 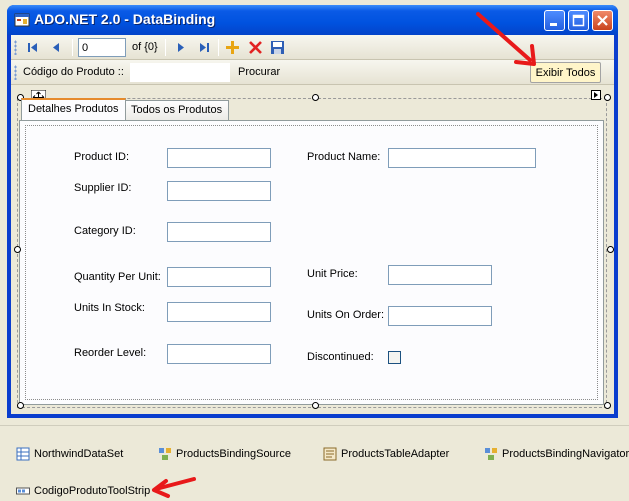 I want to click on position-input, so click(x=102, y=47).